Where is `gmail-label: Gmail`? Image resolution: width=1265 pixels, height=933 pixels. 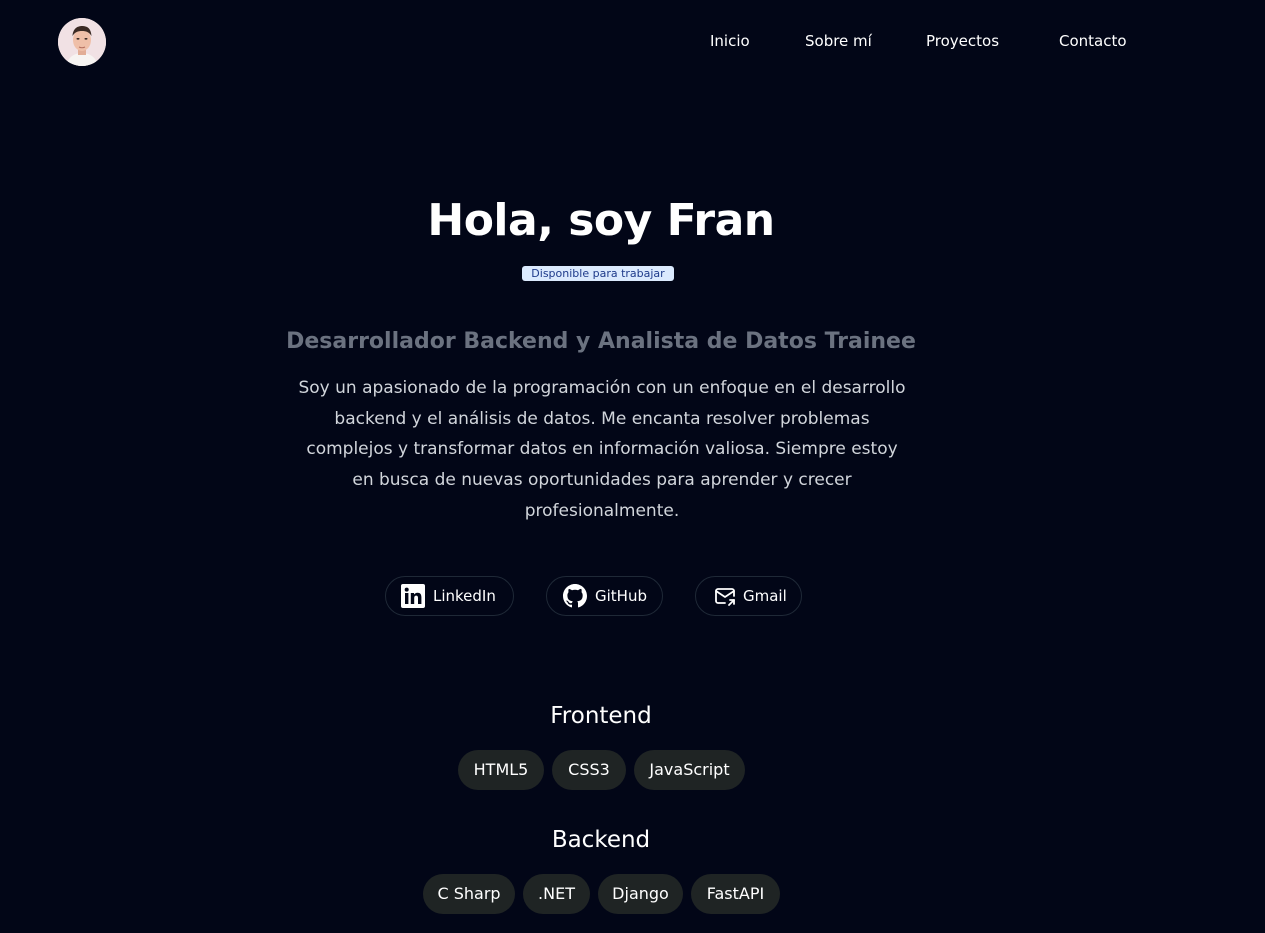 gmail-label: Gmail is located at coordinates (765, 596).